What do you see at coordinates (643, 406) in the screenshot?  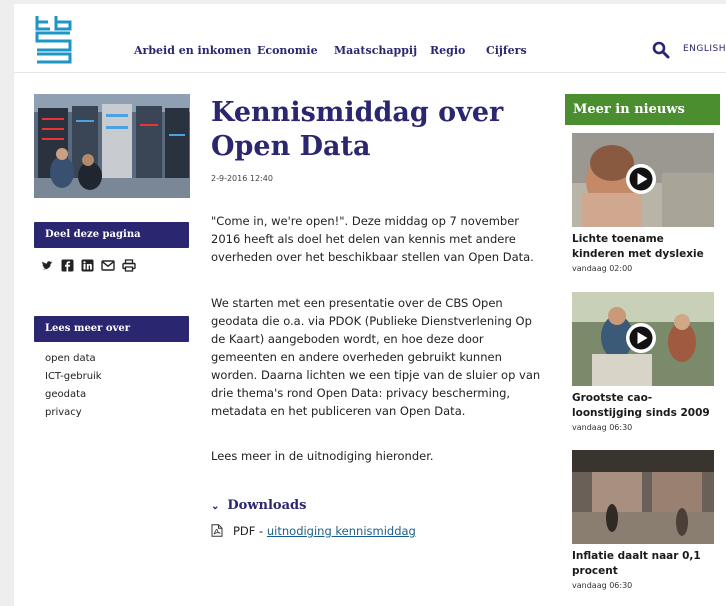 I see `news-title: Grootste cao-loonstijging sinds 2009` at bounding box center [643, 406].